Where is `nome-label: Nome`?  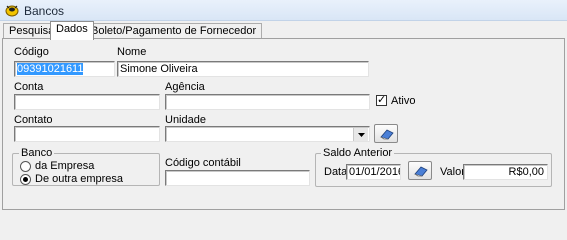
nome-label: Nome is located at coordinates (132, 52).